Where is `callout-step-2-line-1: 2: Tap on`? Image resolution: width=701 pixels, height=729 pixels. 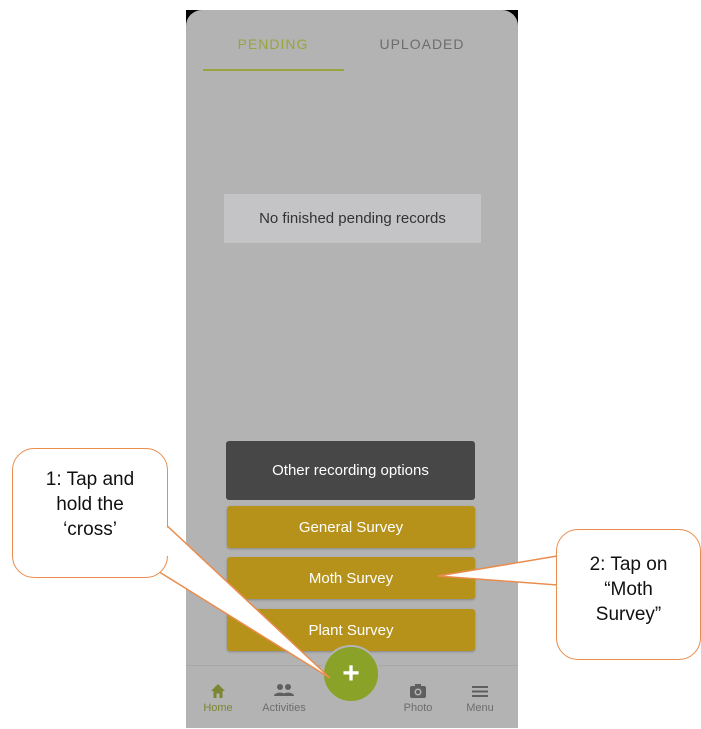 callout-step-2-line-1: 2: Tap on is located at coordinates (628, 564).